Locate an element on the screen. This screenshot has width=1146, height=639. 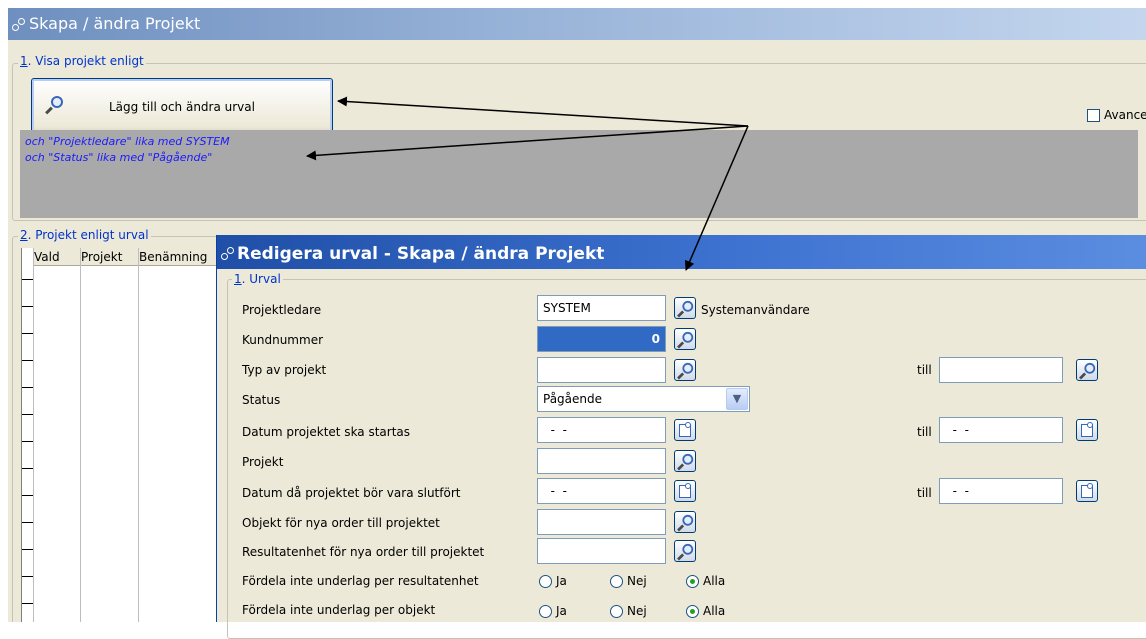
typ-av-projekt-to-field is located at coordinates (1001, 370).